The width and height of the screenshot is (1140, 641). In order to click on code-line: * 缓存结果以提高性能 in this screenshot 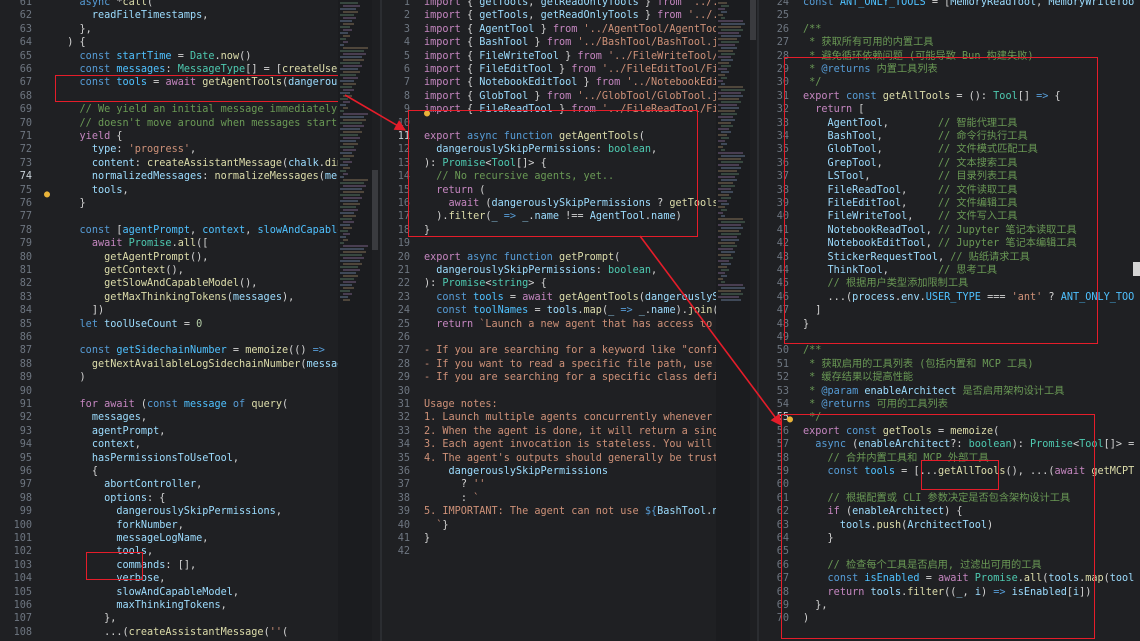, I will do `click(858, 377)`.